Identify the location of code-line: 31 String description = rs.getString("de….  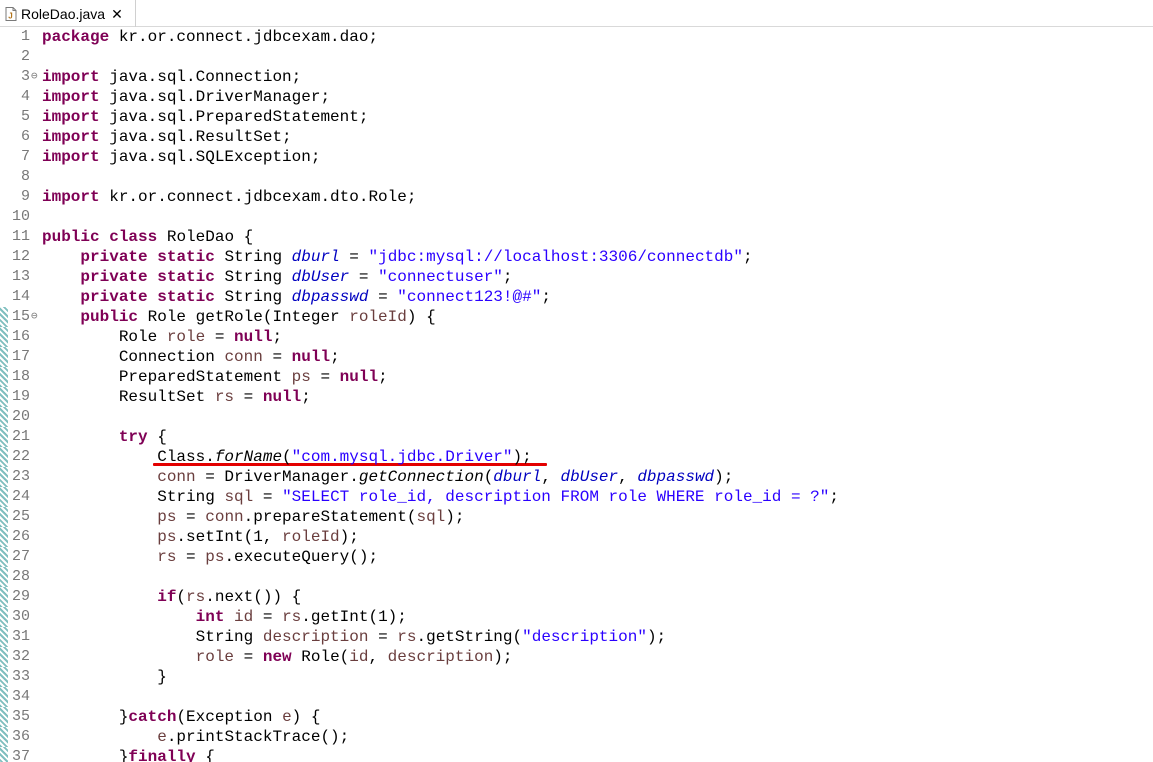
(576, 637).